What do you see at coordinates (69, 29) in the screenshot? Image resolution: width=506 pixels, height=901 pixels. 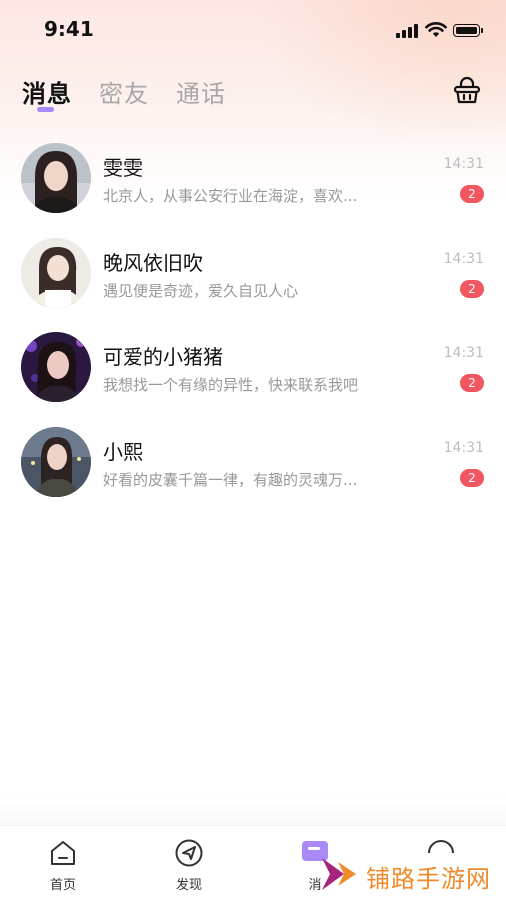 I see `status-time: 9:41` at bounding box center [69, 29].